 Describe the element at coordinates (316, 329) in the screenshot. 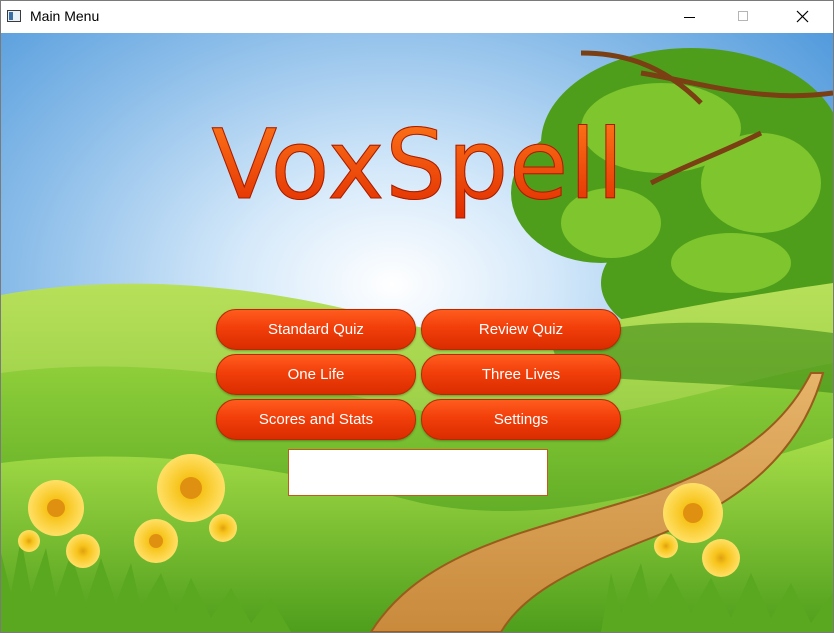

I see `standard-quiz-button: Standard Quiz` at that location.